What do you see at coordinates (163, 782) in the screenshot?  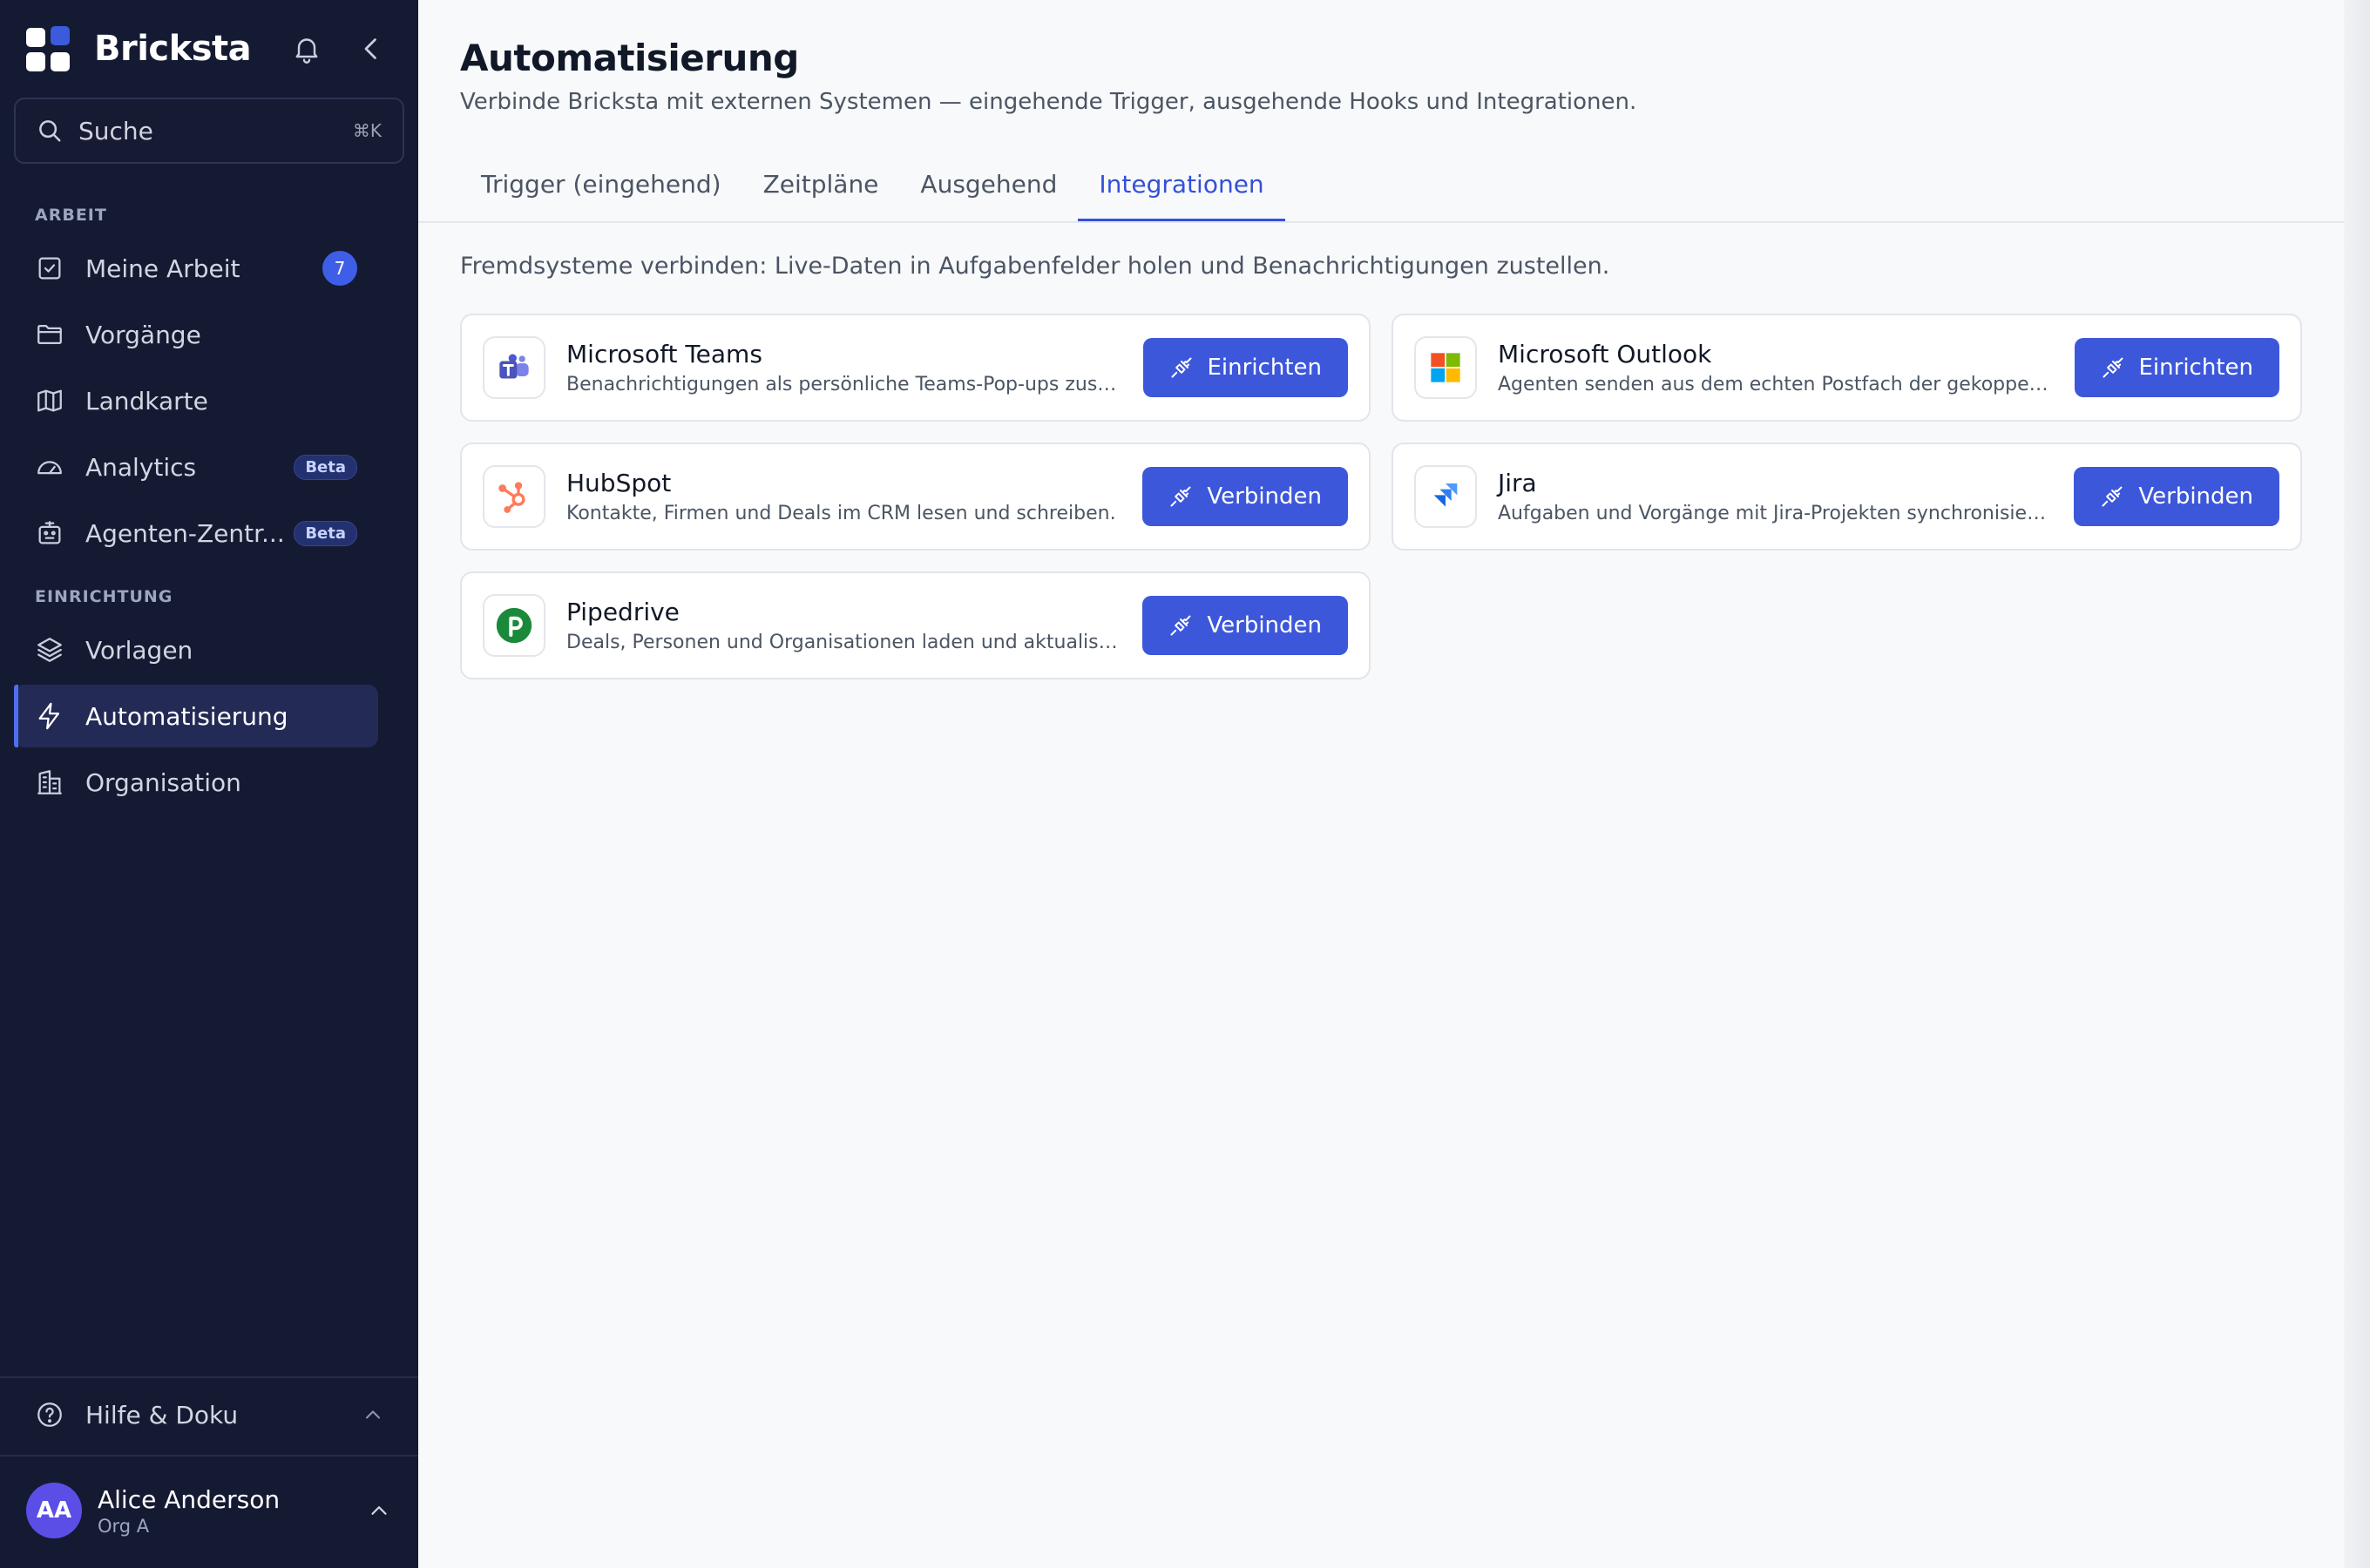 I see `sidebar-item-label: Organisation` at bounding box center [163, 782].